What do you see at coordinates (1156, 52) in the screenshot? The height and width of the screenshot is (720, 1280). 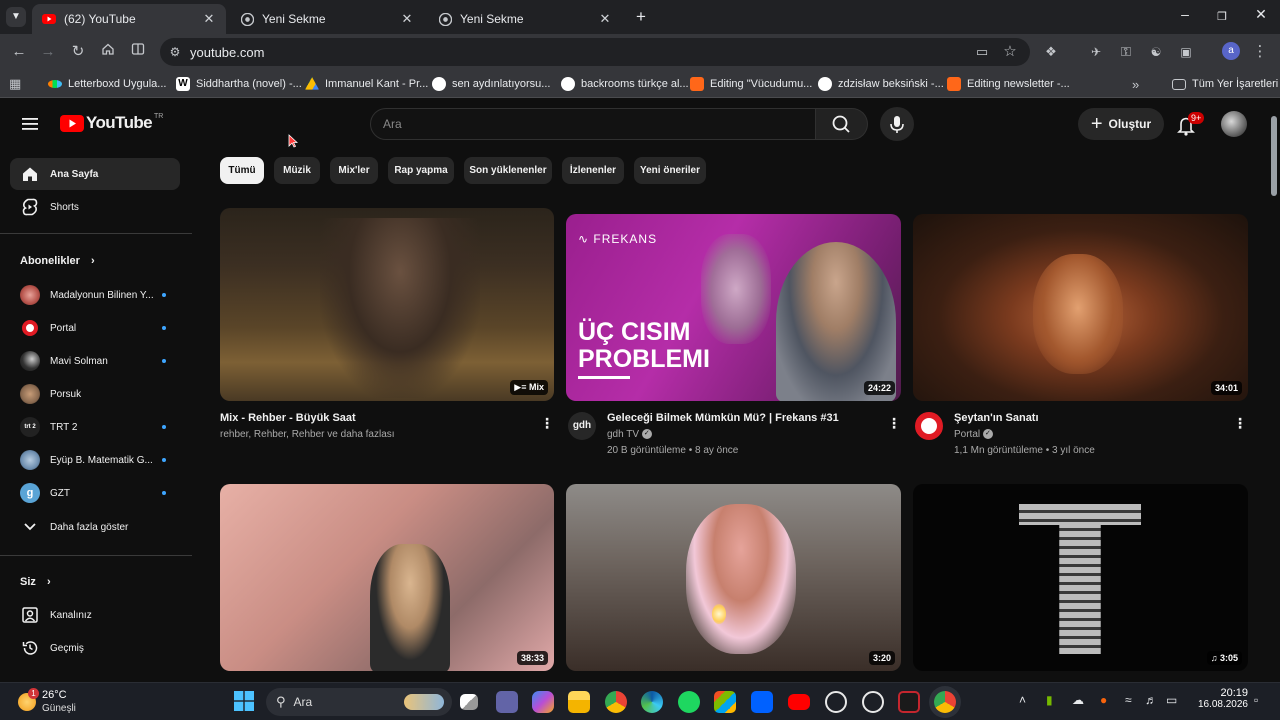 I see `translate-icon: ☯` at bounding box center [1156, 52].